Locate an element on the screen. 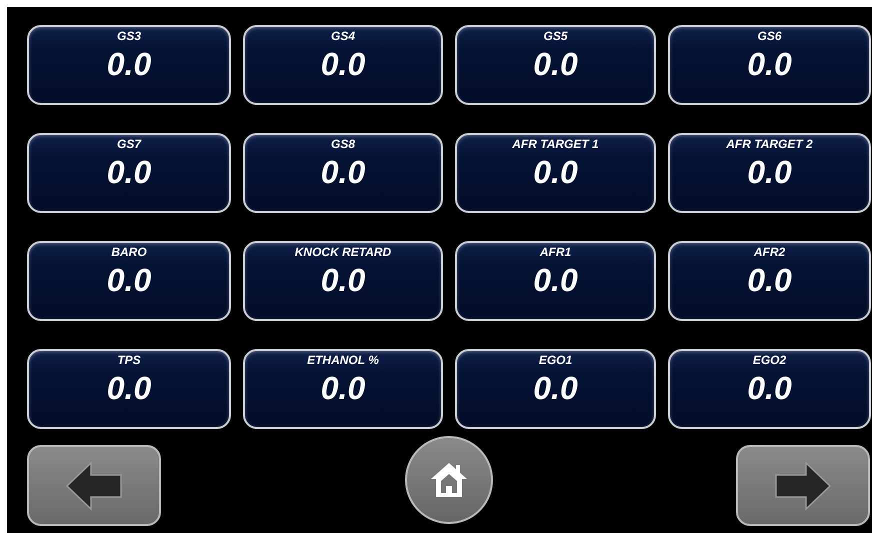  gauge-label: AFR TARGET 1 is located at coordinates (555, 144).